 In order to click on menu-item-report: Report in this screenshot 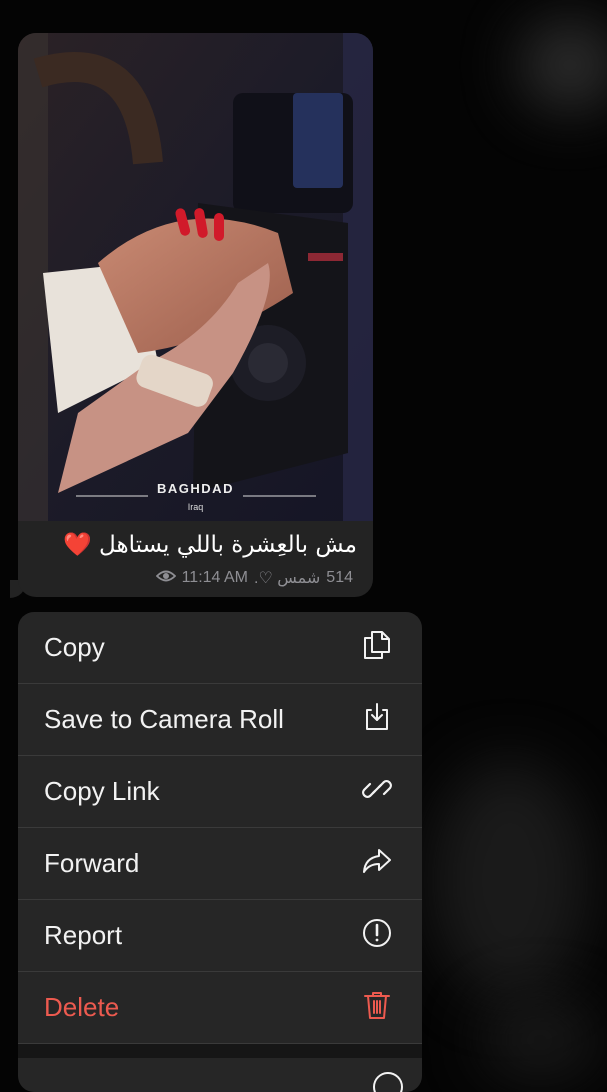, I will do `click(220, 936)`.